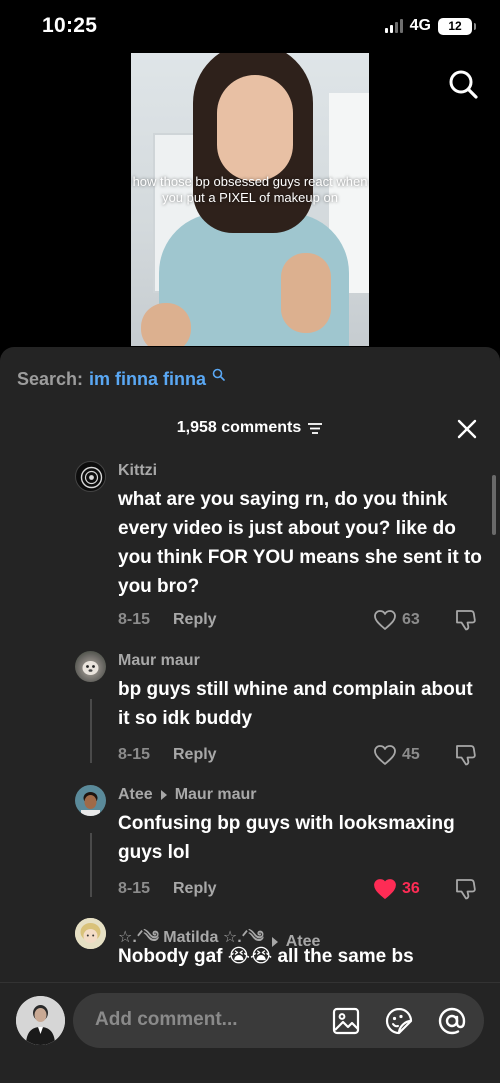  I want to click on username-label: Atee, so click(135, 795).